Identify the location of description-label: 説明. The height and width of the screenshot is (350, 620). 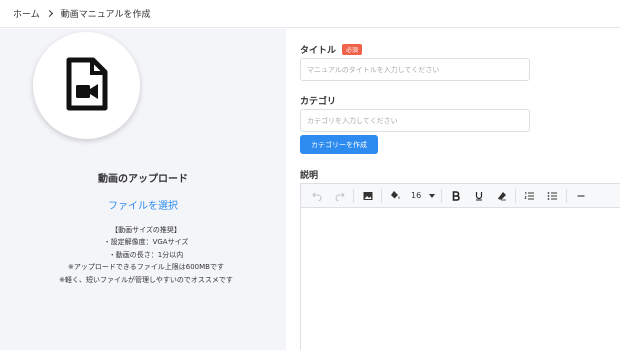
(309, 176).